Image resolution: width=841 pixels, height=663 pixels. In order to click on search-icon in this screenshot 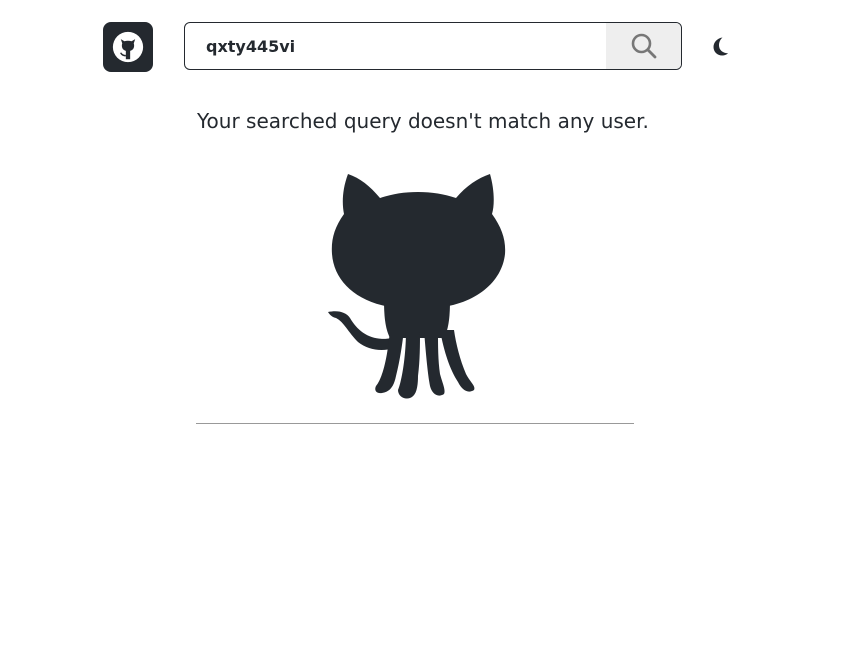, I will do `click(643, 46)`.